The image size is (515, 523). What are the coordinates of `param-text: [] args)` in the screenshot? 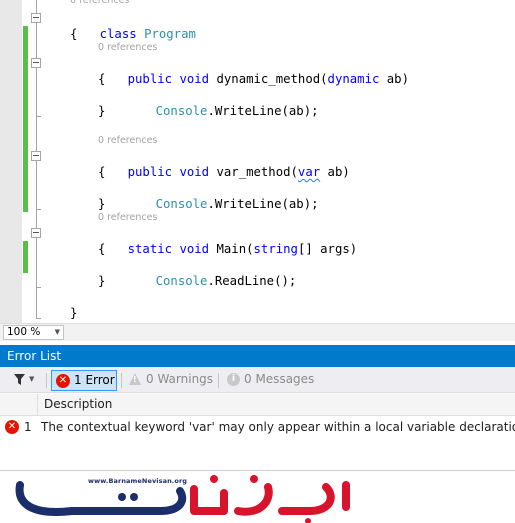 It's located at (327, 249).